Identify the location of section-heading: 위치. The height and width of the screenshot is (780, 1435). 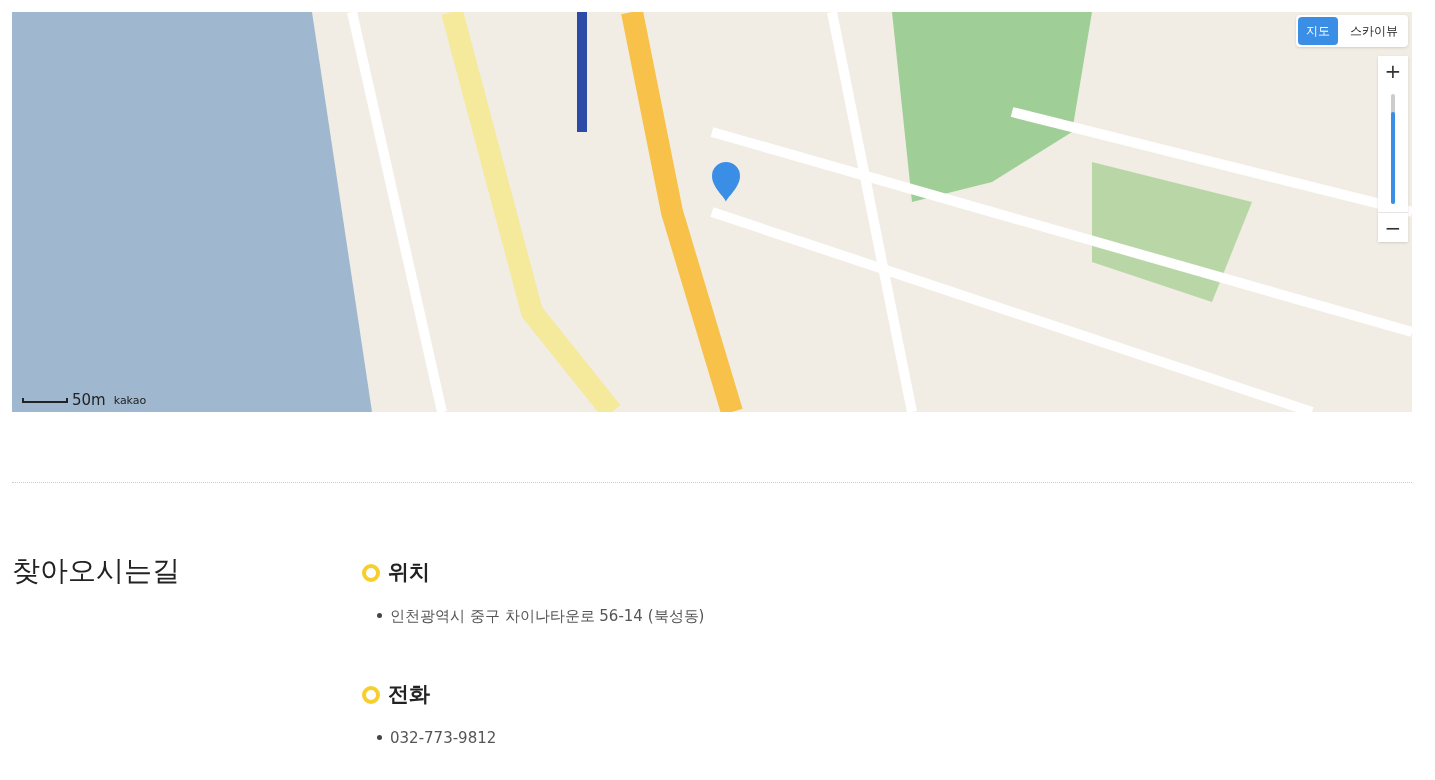
(409, 572).